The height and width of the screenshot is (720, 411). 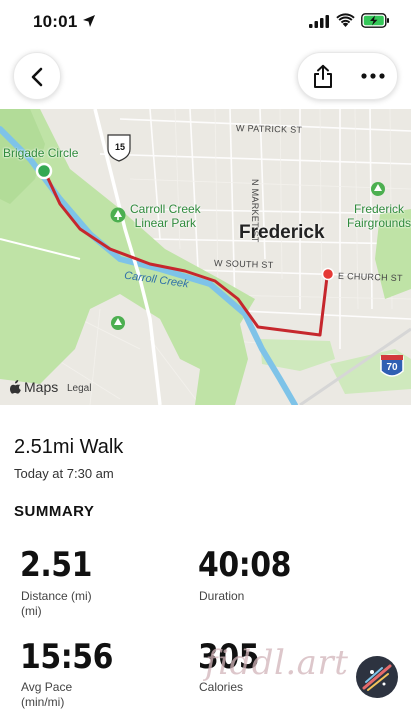 What do you see at coordinates (56, 596) in the screenshot?
I see `distance-label-line1: Distance (mi)` at bounding box center [56, 596].